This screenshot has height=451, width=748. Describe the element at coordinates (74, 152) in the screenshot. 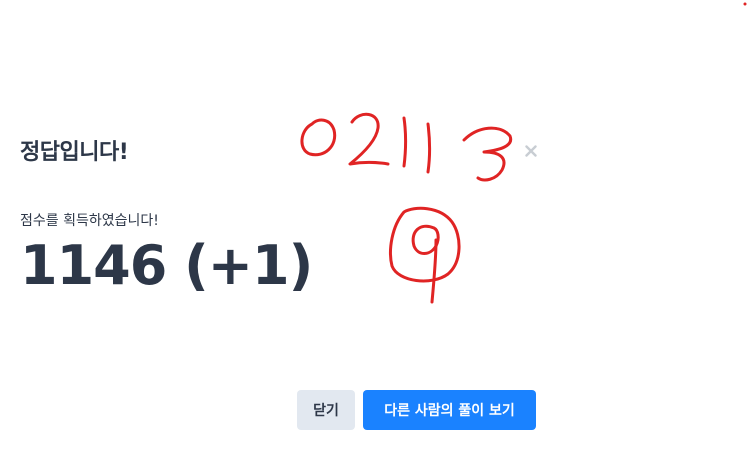

I see `modal-title: 정답입니다!` at that location.